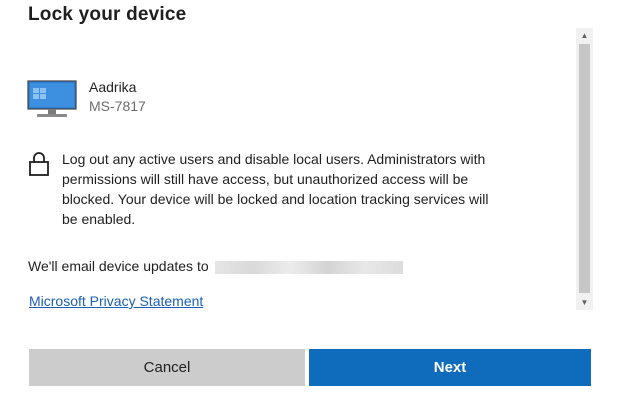  Describe the element at coordinates (117, 97) in the screenshot. I see `device-text: Aadrika MS-7817` at that location.